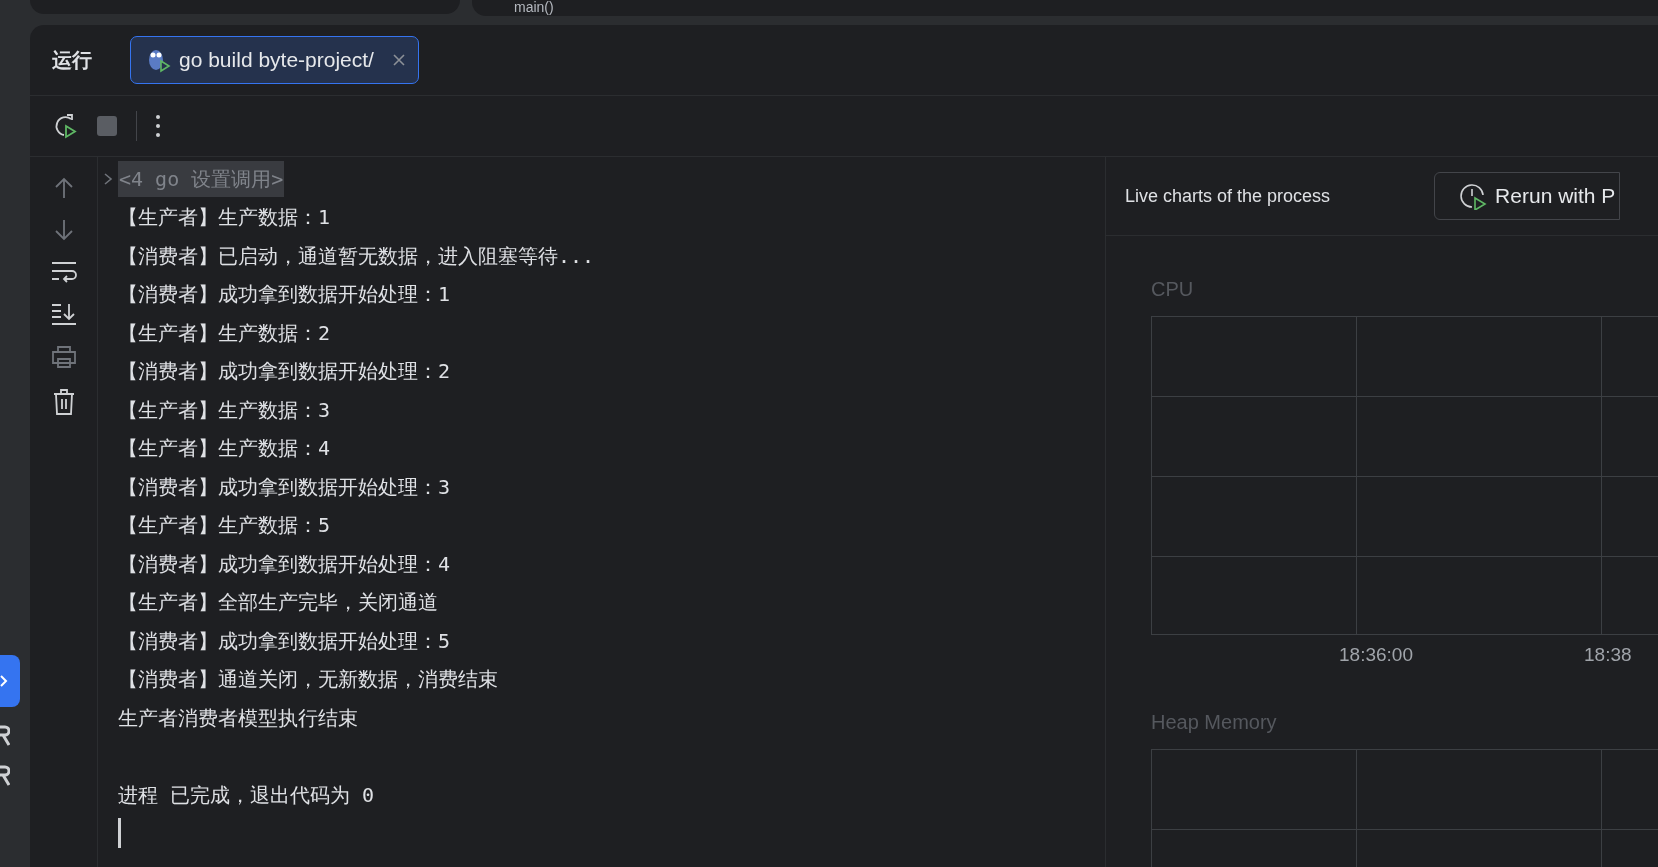 This screenshot has width=1658, height=867. Describe the element at coordinates (108, 179) in the screenshot. I see `expand-icon` at that location.